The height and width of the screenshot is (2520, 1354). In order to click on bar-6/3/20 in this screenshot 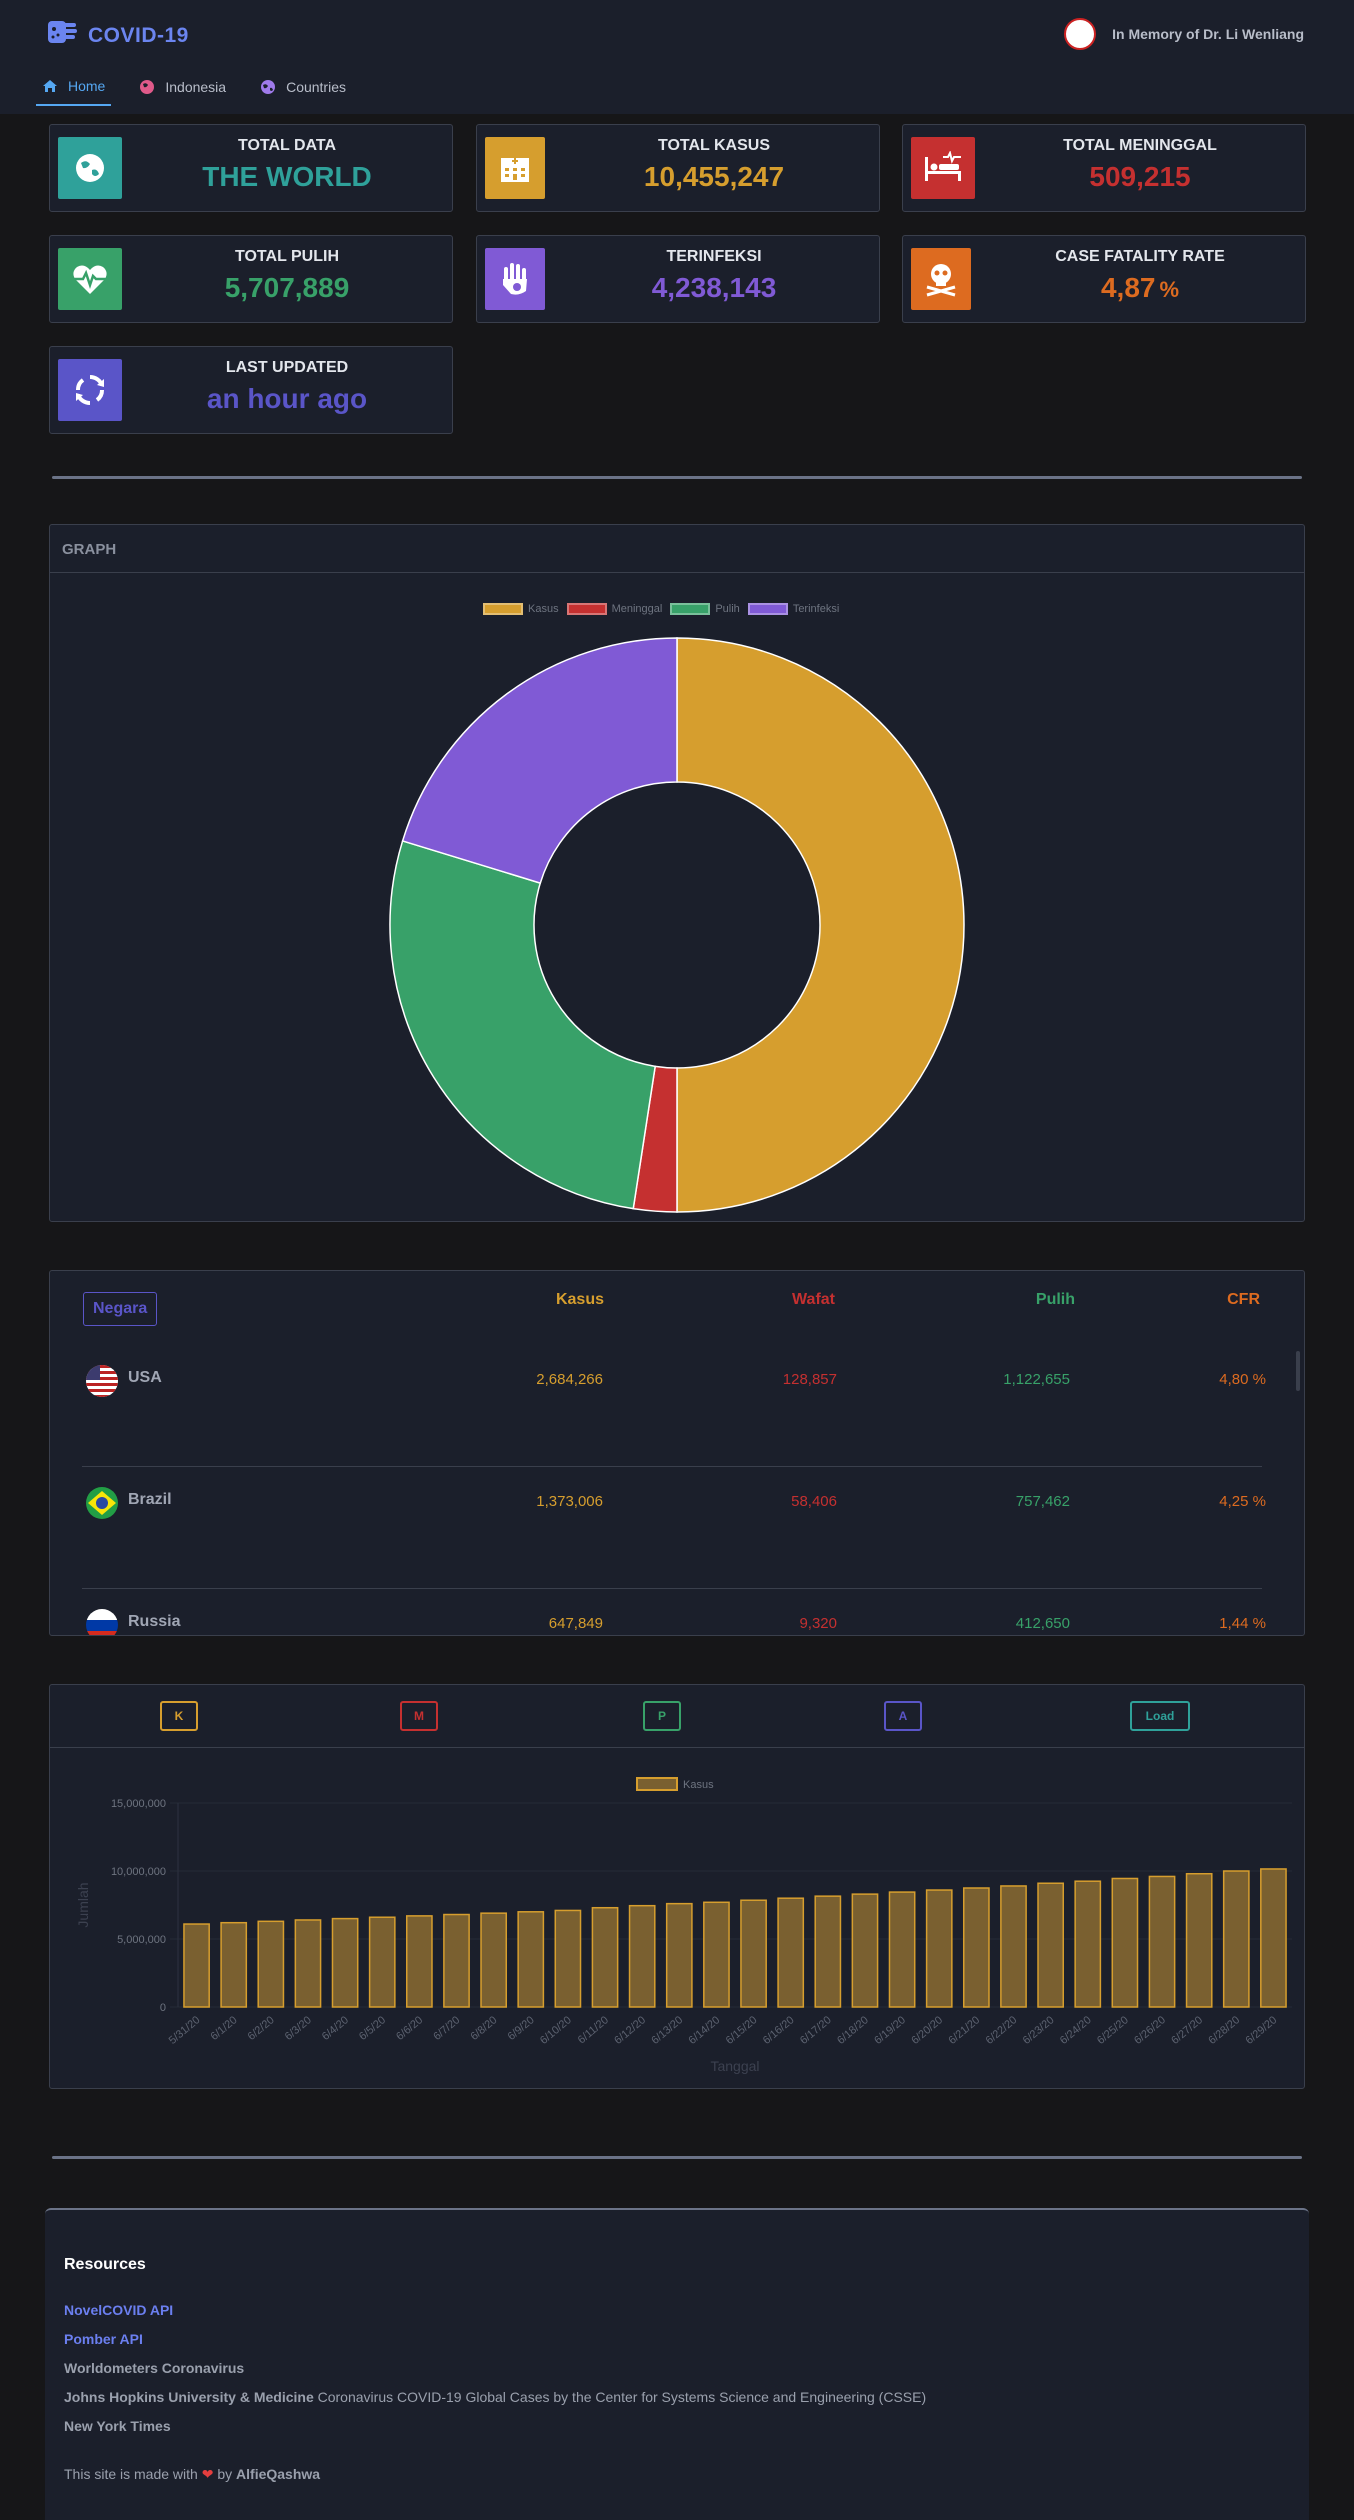, I will do `click(308, 1963)`.